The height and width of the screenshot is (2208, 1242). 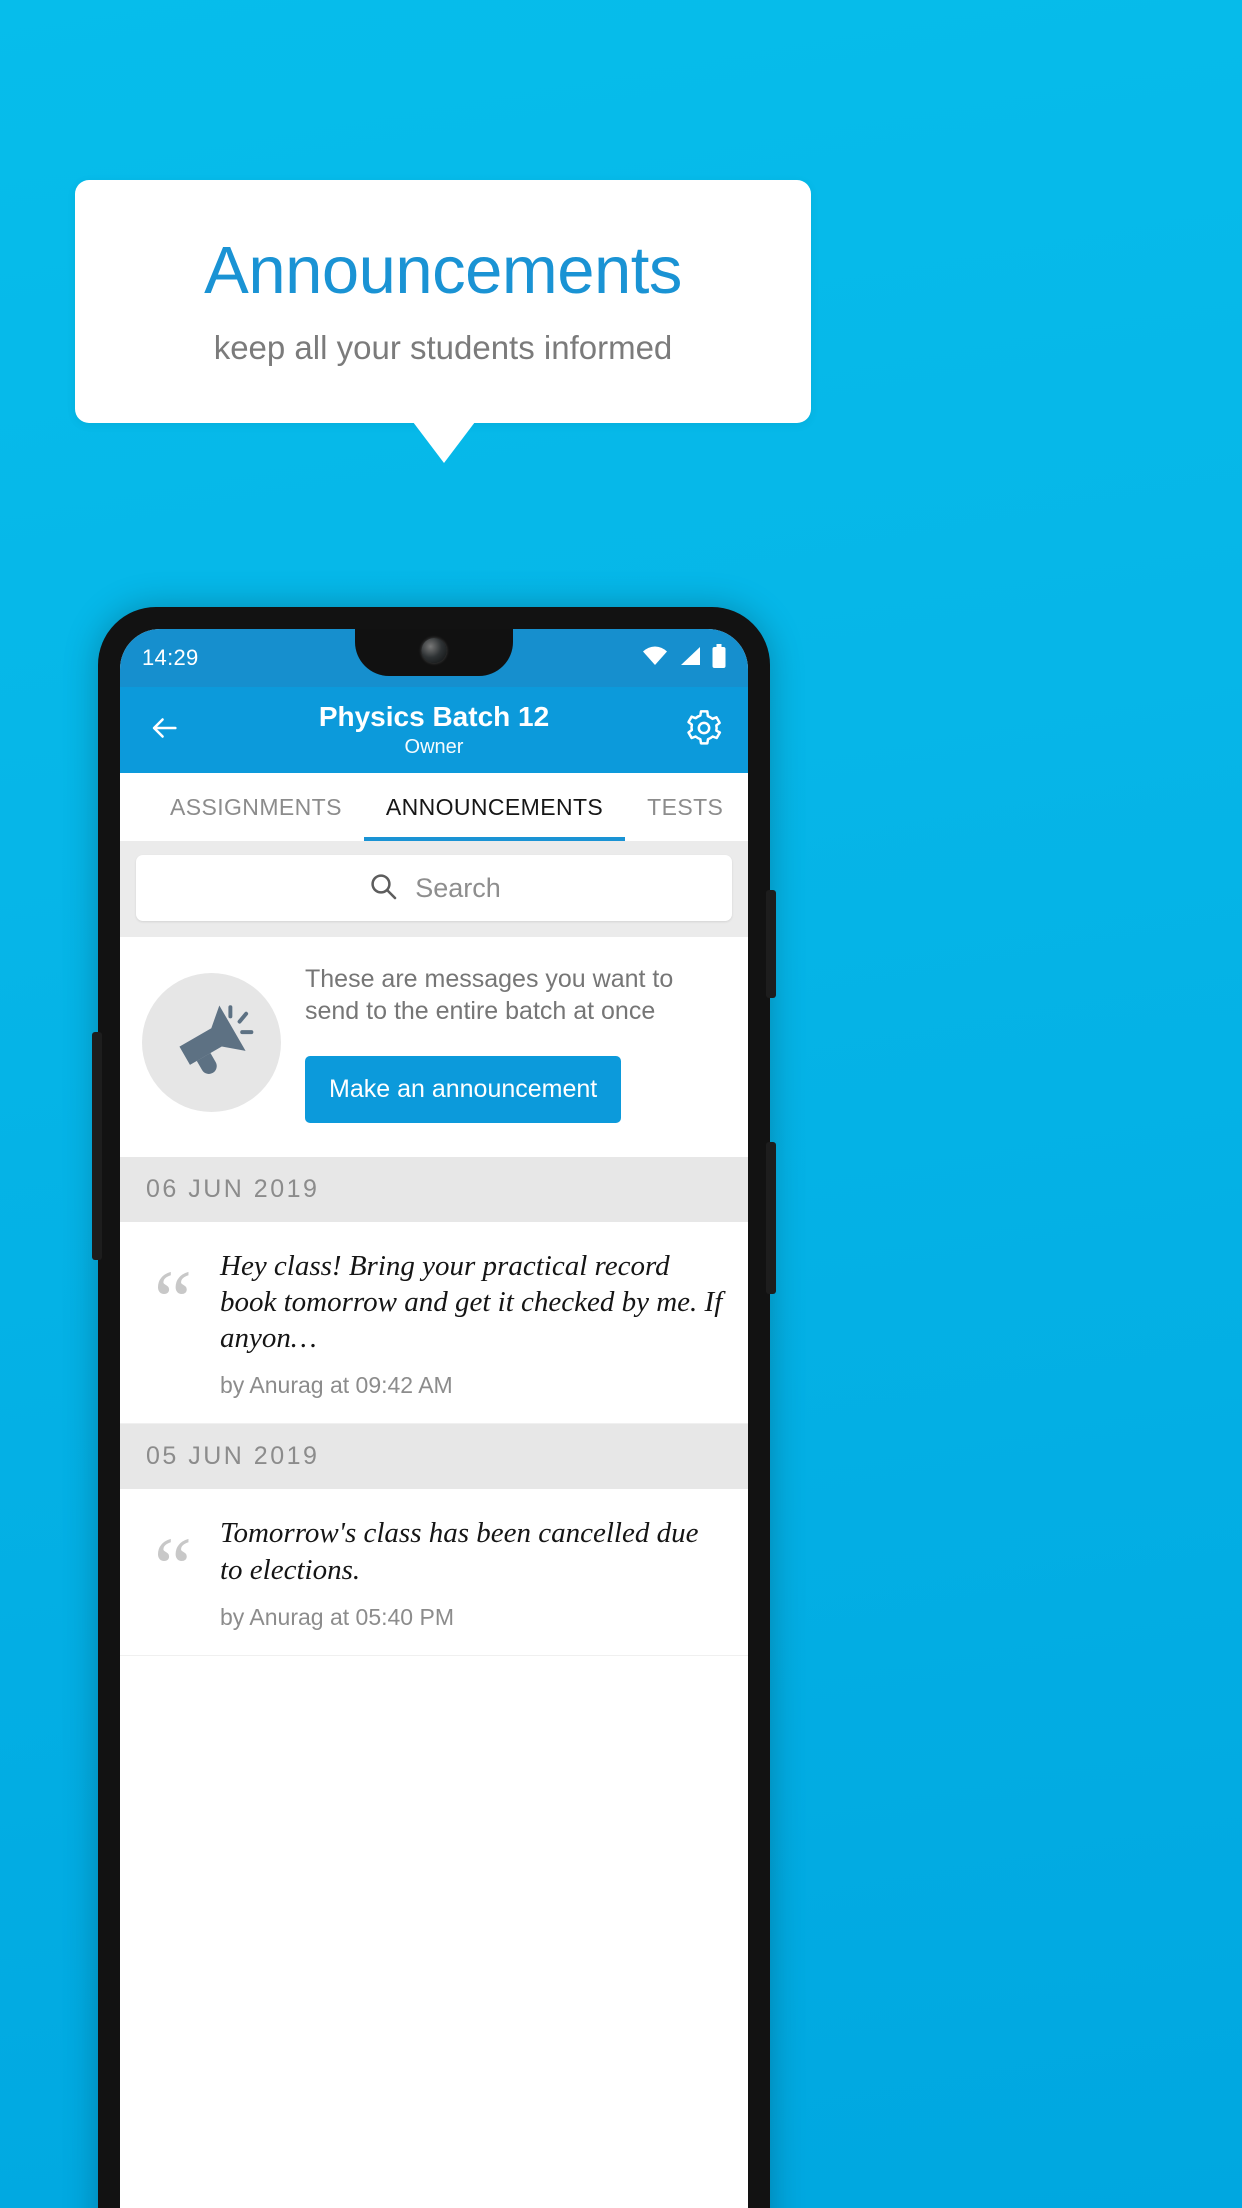 I want to click on search-section: Search, so click(x=434, y=889).